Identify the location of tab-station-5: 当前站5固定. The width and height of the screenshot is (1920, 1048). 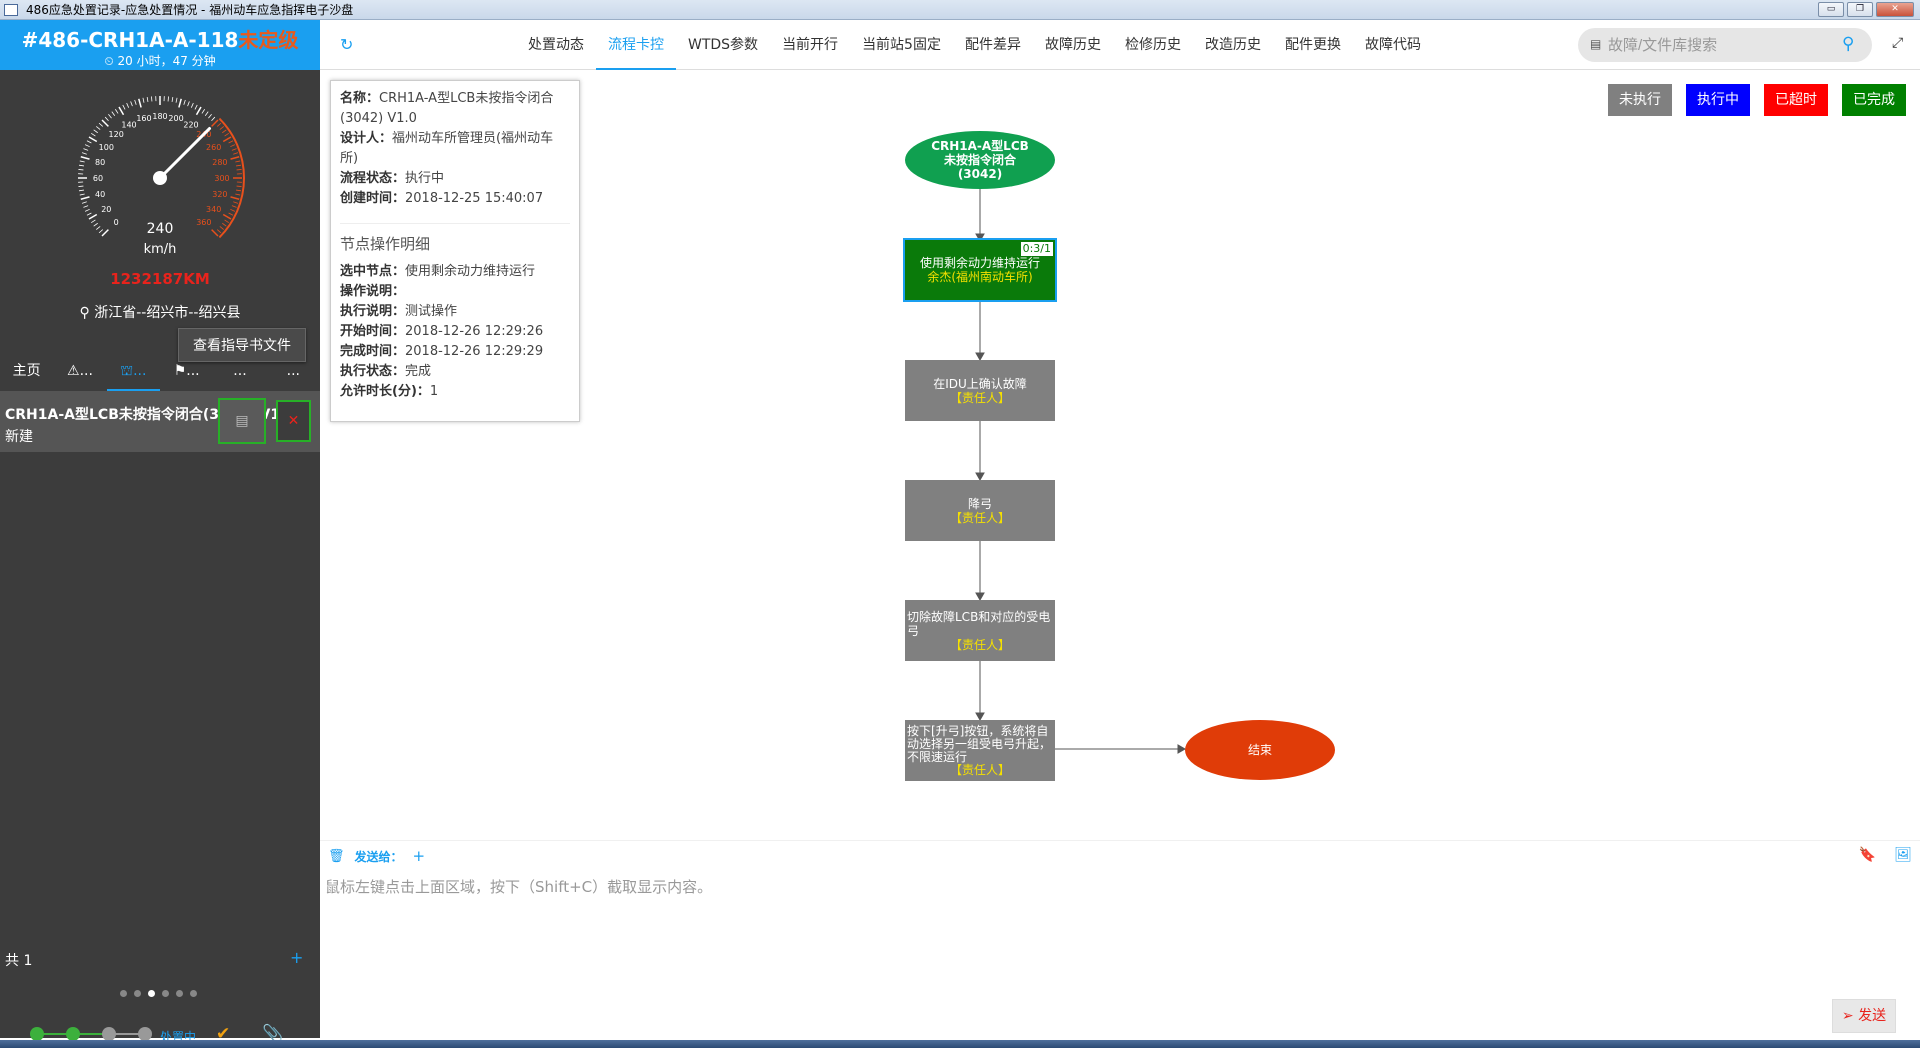
(901, 45).